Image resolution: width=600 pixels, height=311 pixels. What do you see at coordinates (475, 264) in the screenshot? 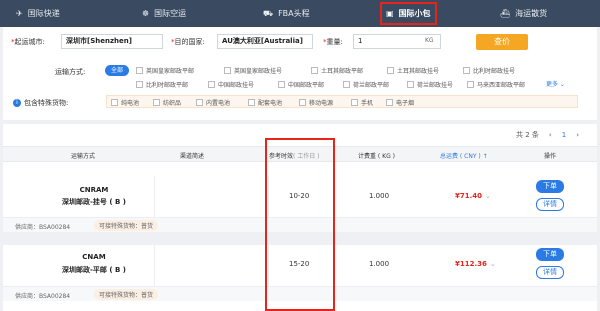
I see `total-price: ¥112.36 ⌄` at bounding box center [475, 264].